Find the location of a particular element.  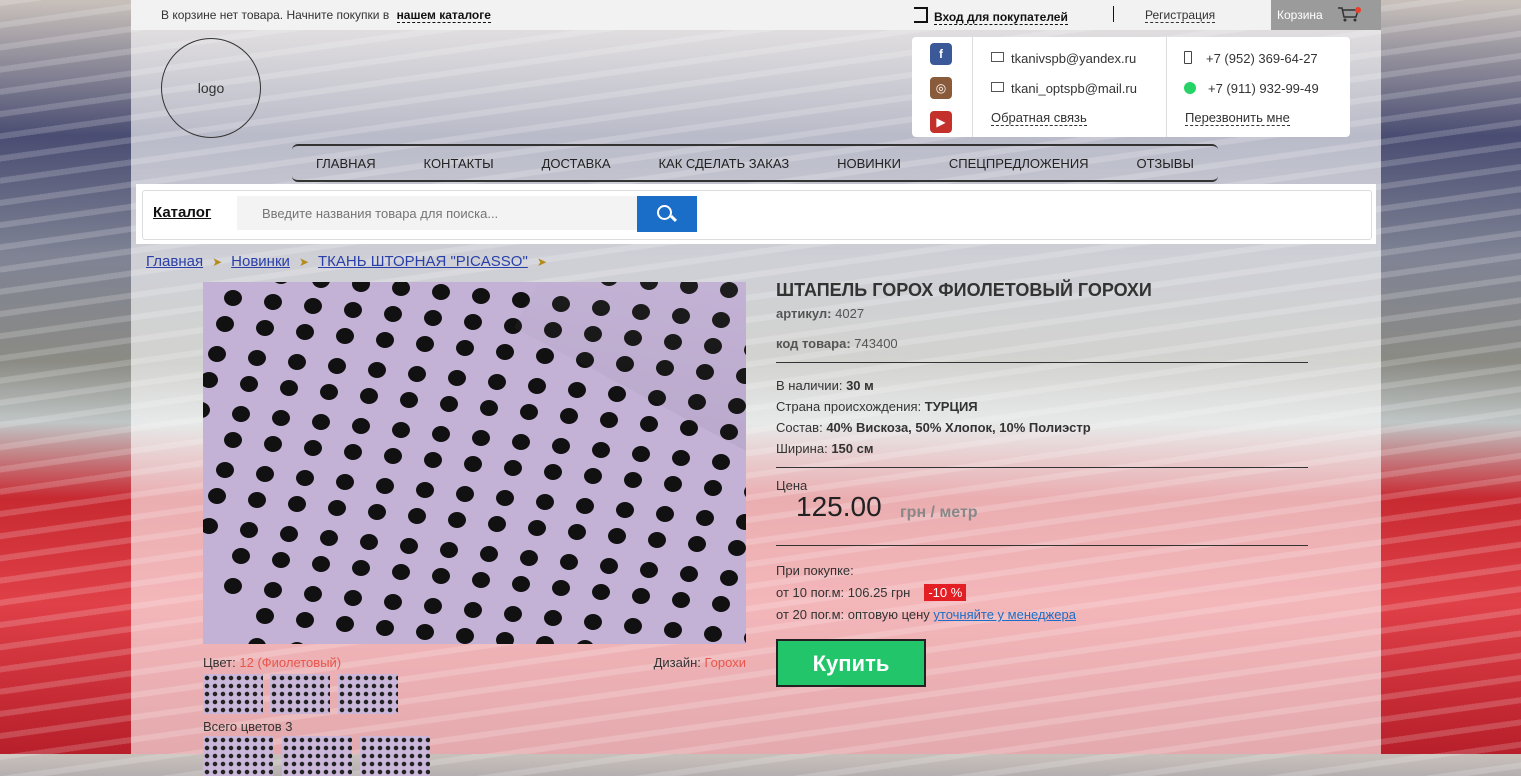

buy-button: Купить is located at coordinates (851, 663).